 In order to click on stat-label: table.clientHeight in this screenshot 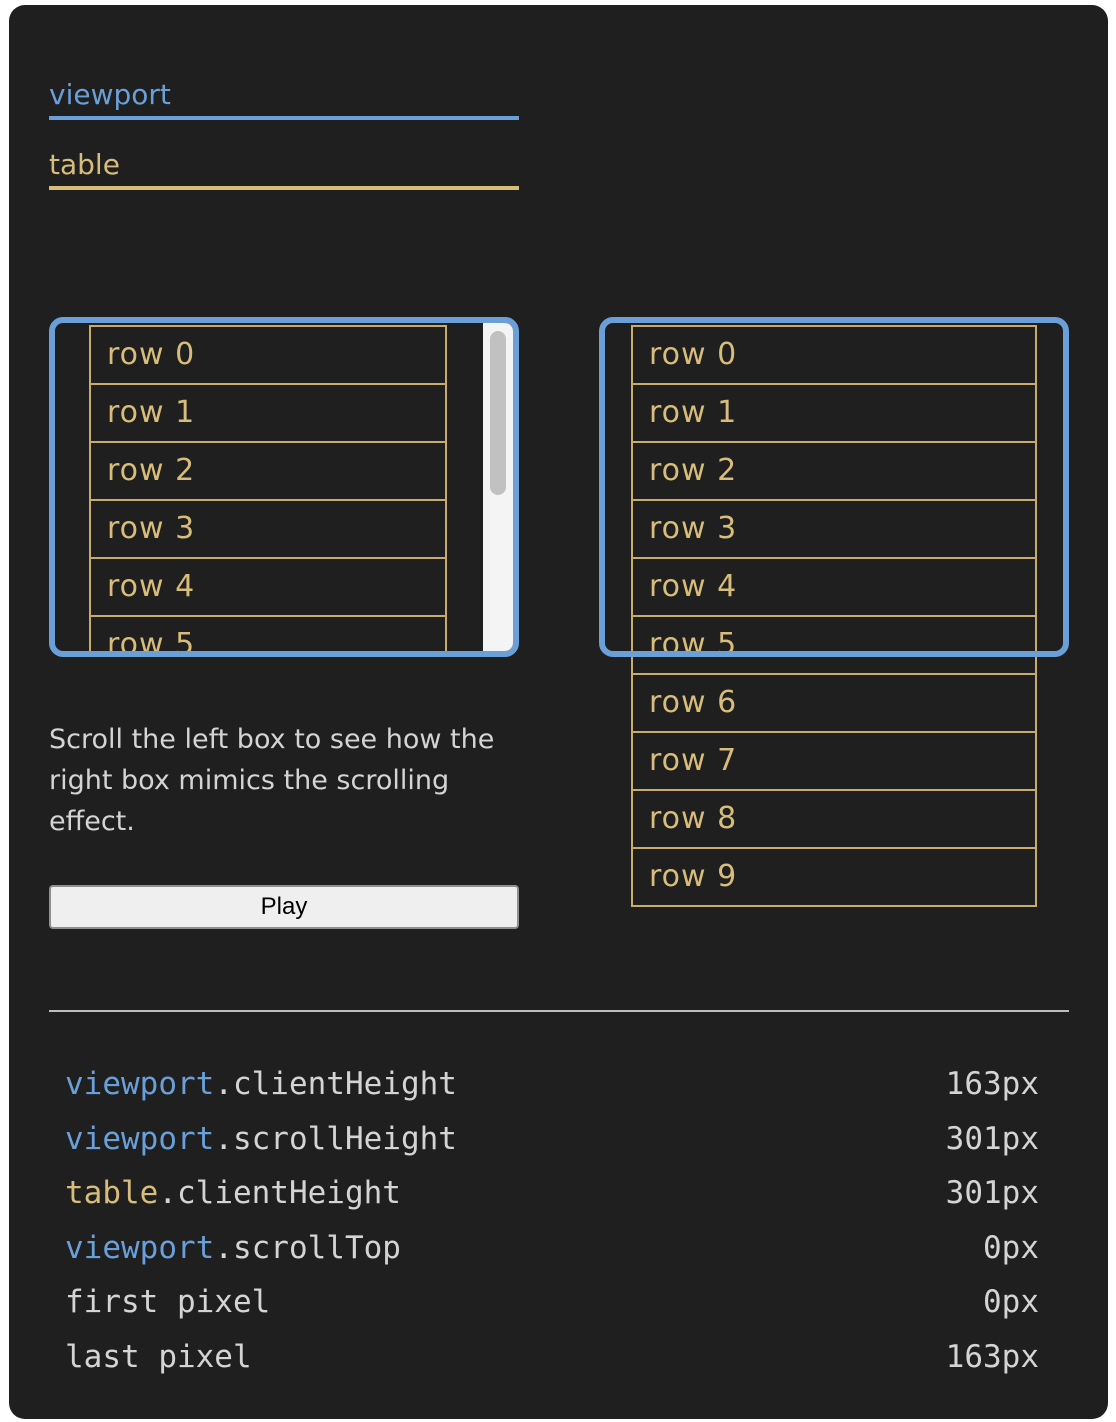, I will do `click(233, 1193)`.